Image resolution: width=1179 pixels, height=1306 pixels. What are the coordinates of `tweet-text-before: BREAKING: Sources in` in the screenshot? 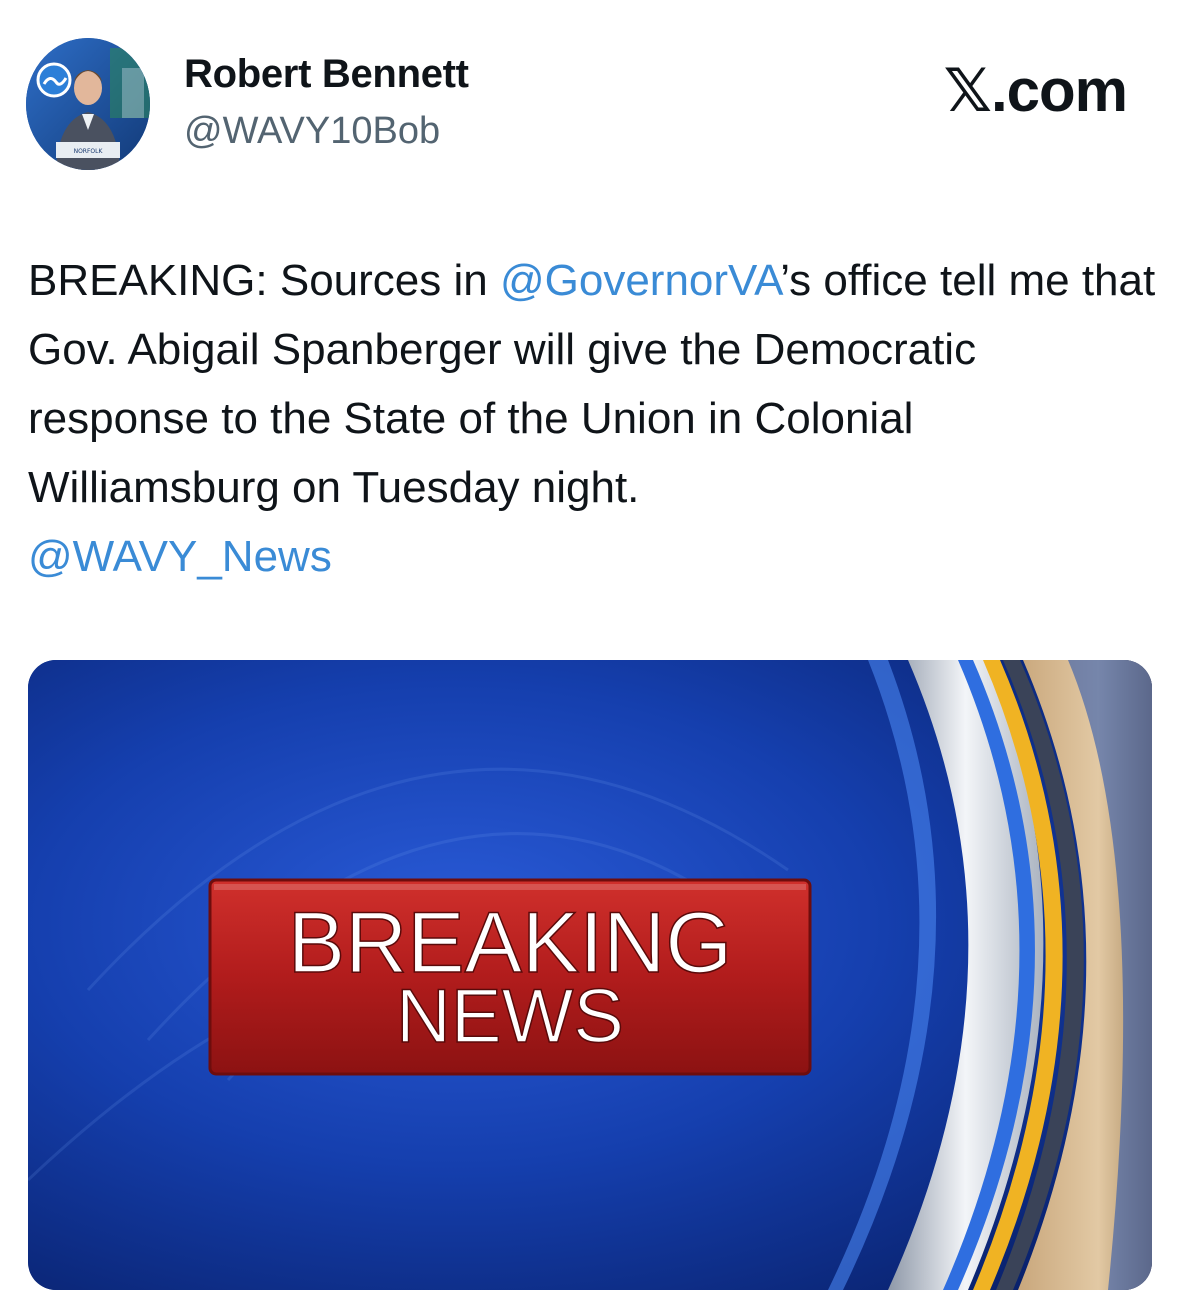 It's located at (264, 280).